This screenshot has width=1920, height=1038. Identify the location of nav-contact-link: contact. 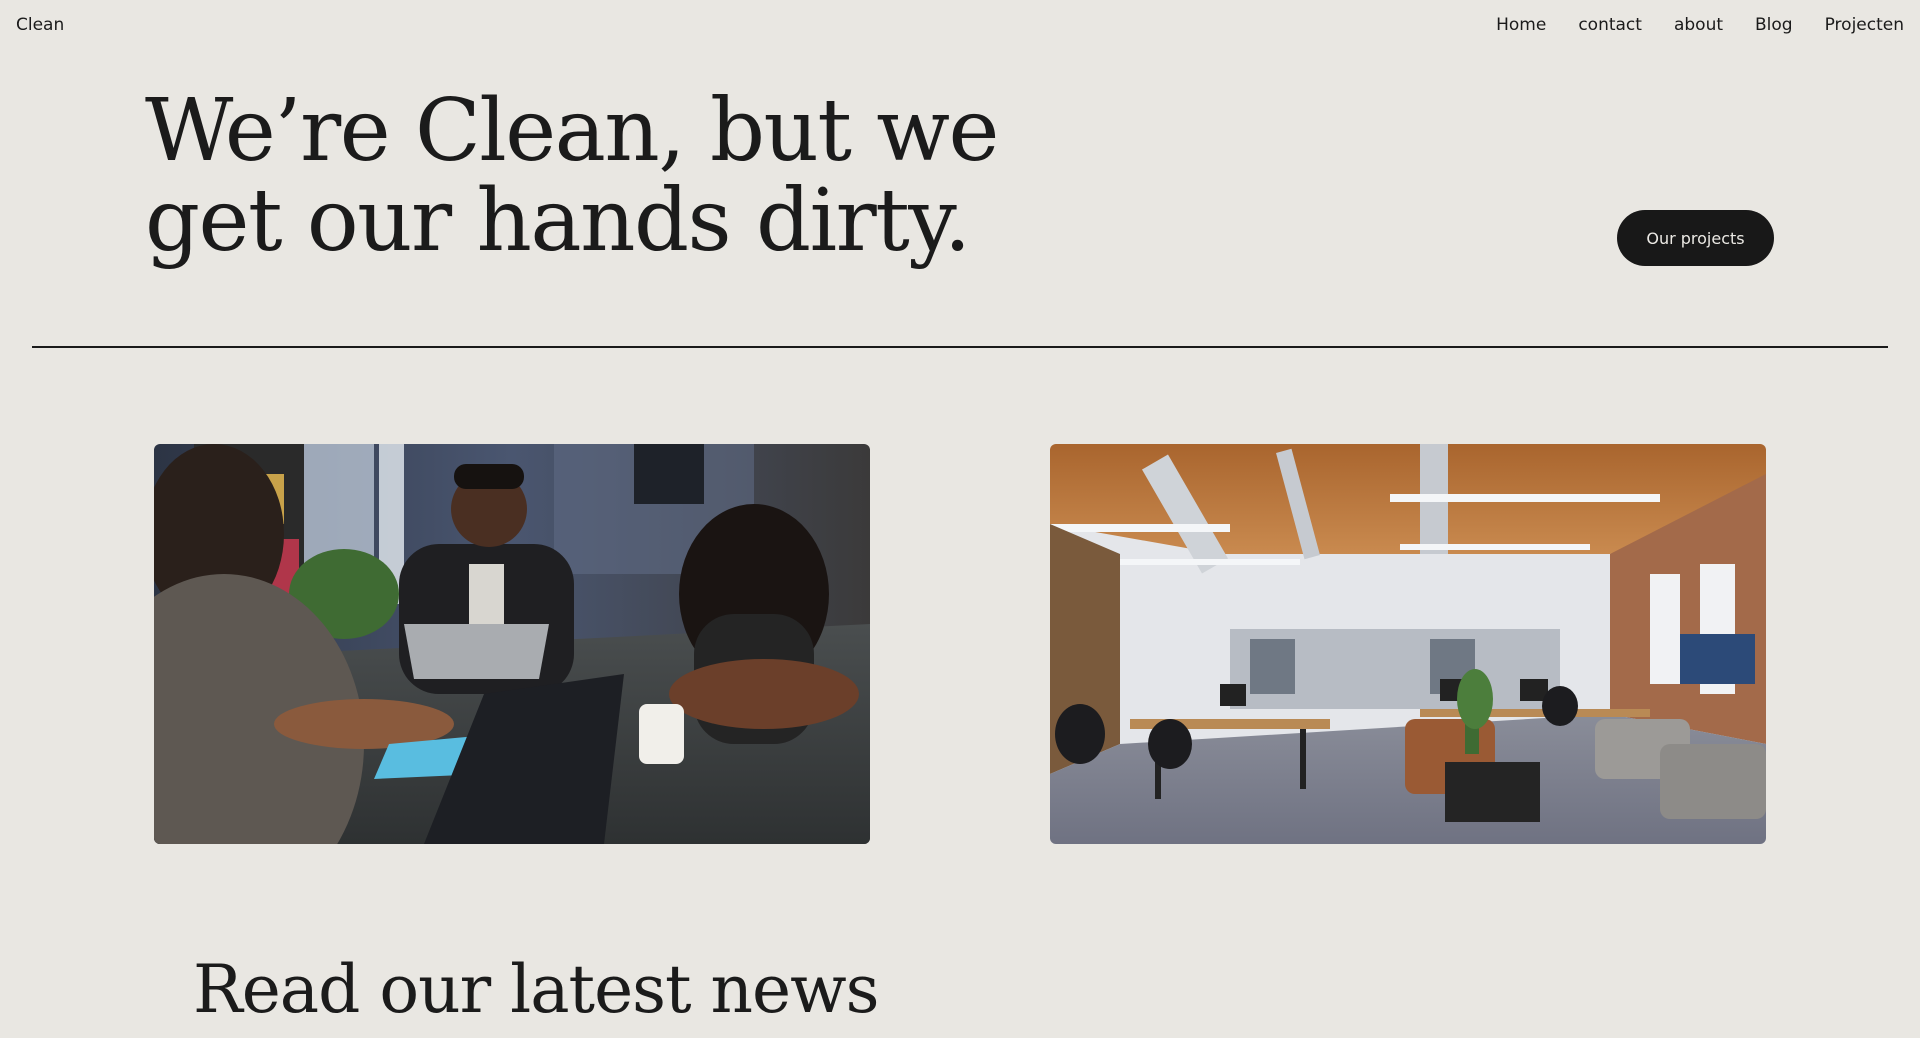
(1610, 25).